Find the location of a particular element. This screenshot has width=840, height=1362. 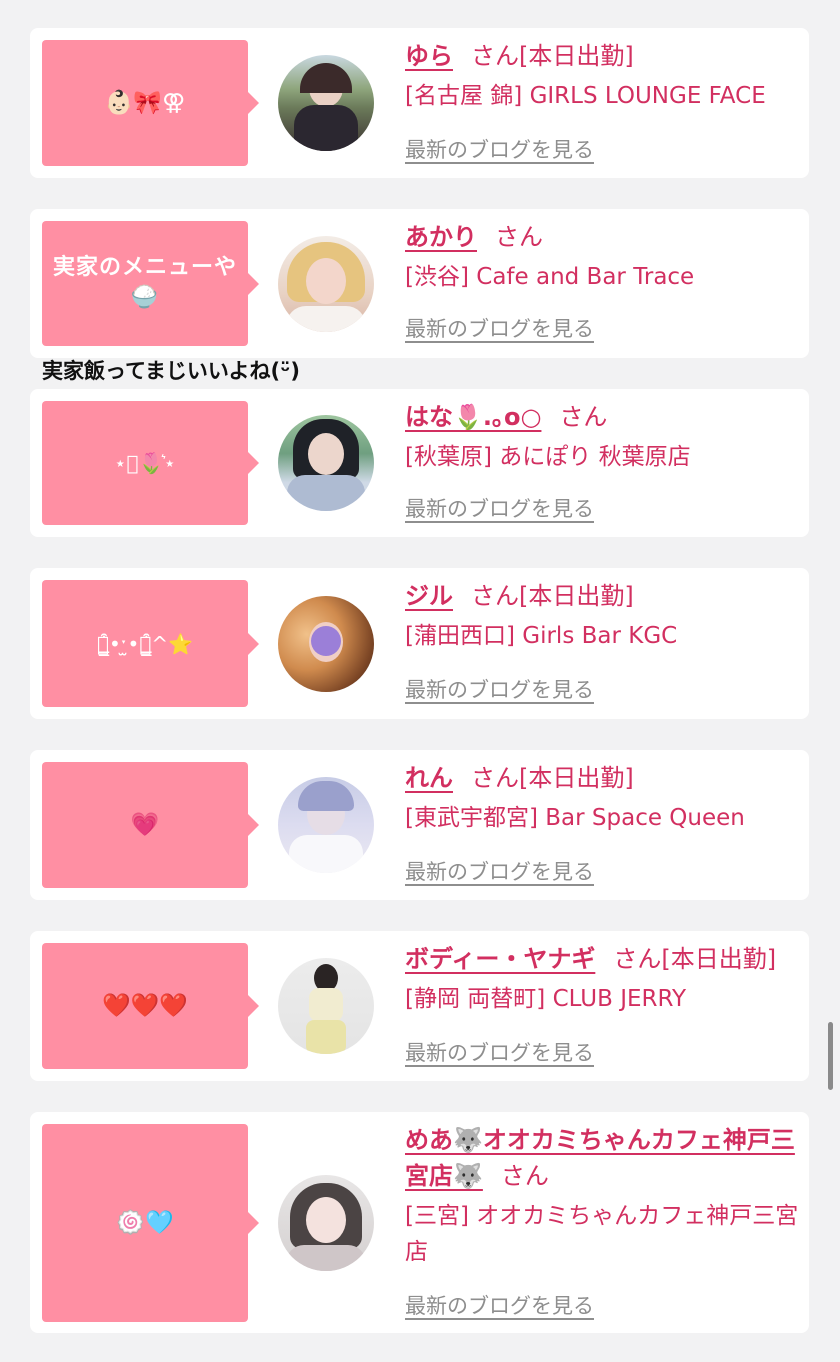

comment-text: ⋆͛🌷͛⋆ is located at coordinates (145, 463).